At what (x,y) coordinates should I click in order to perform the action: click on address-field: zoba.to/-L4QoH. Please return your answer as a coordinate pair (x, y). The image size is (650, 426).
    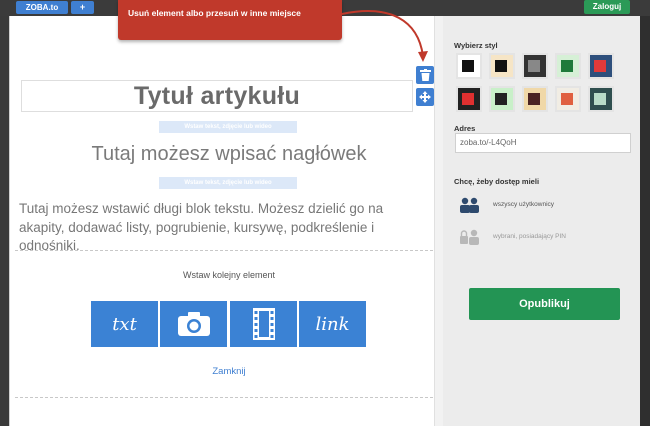
    Looking at the image, I should click on (543, 143).